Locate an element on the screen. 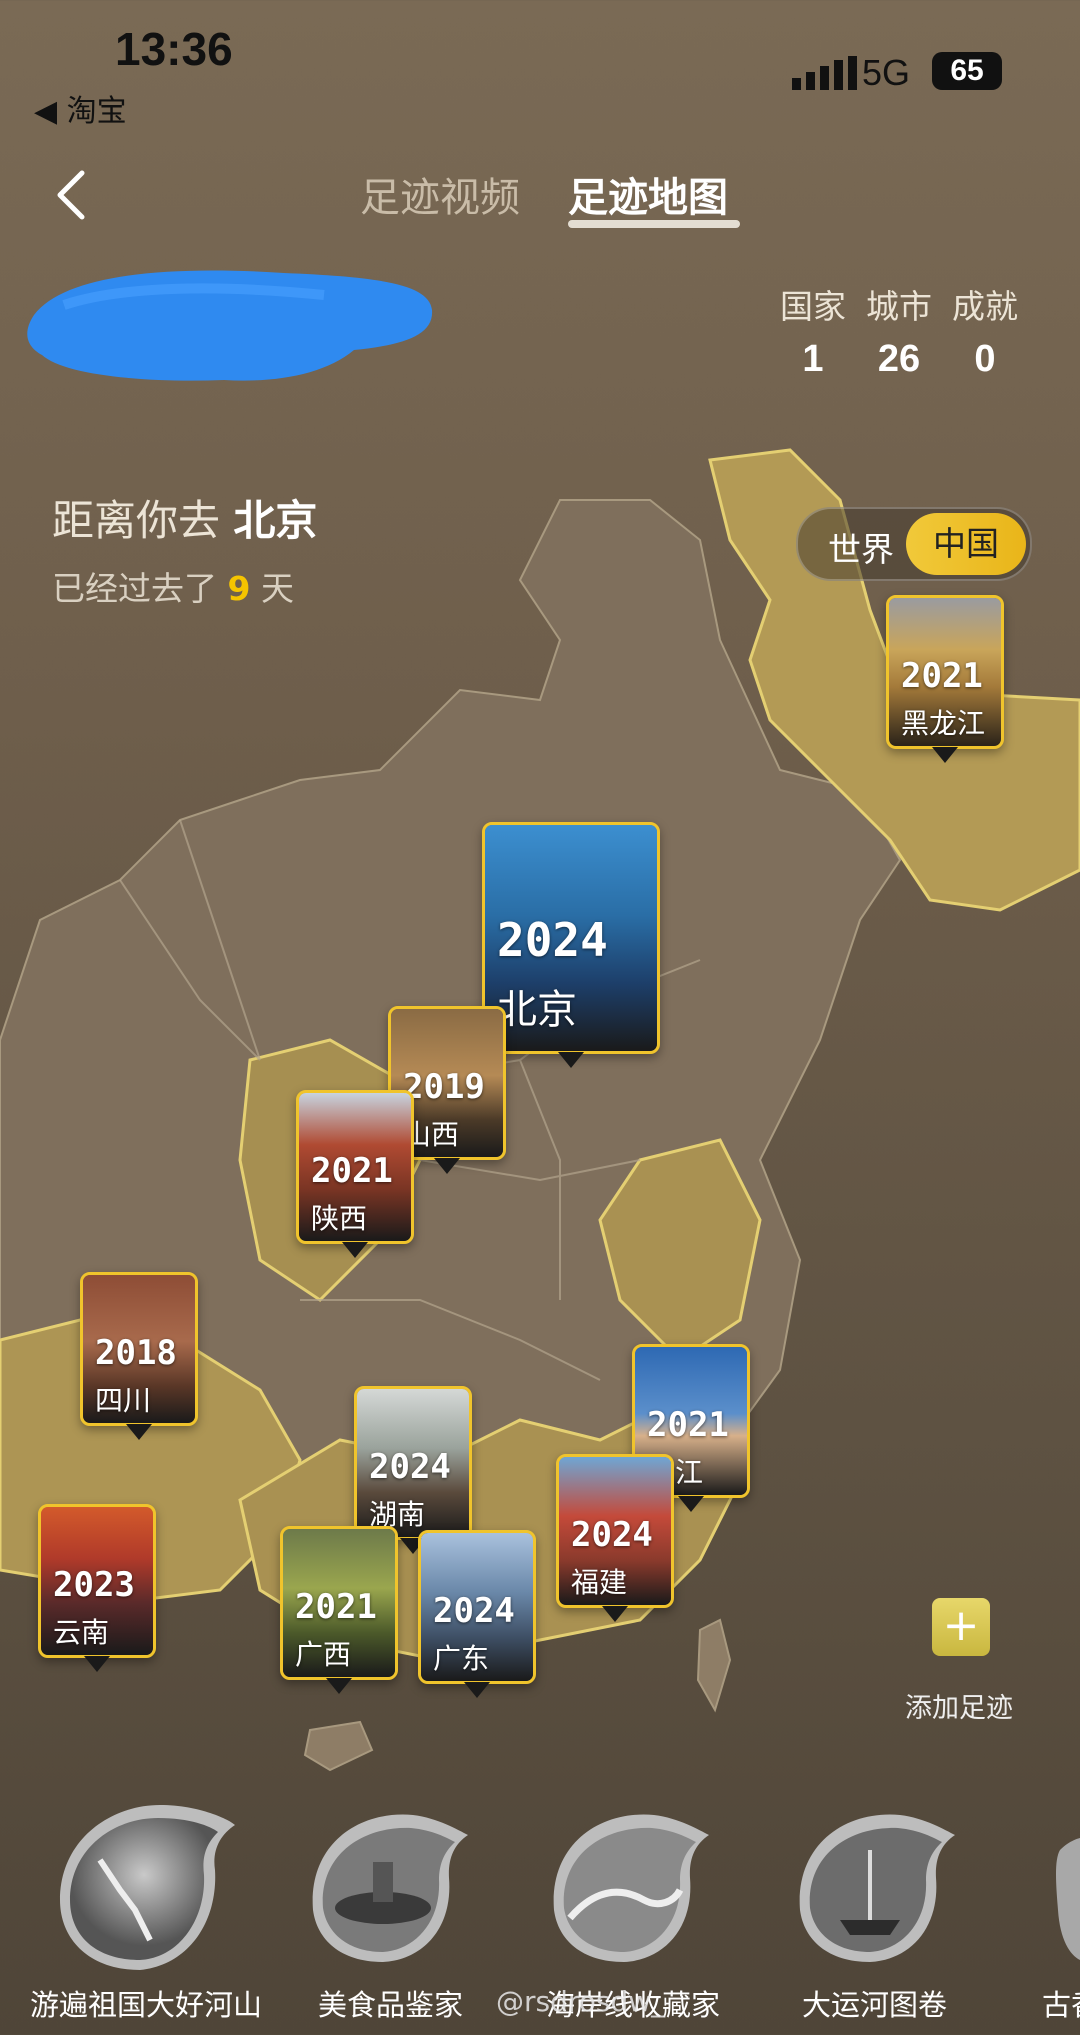 Image resolution: width=1080 pixels, height=2035 pixels. pin-year: 2023 is located at coordinates (94, 1585).